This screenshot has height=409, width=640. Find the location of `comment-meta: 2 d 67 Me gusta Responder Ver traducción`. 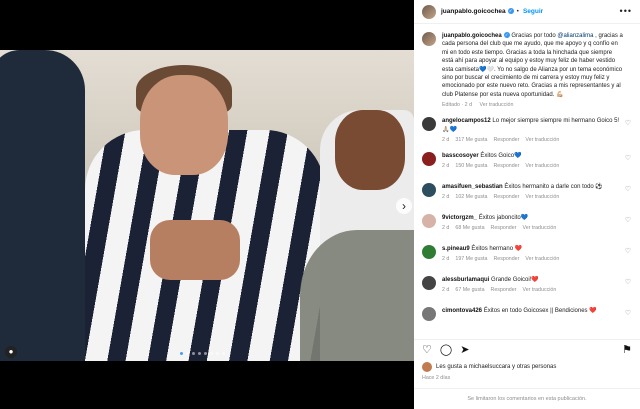

comment-meta: 2 d 67 Me gusta Responder Ver traducción is located at coordinates (533, 290).